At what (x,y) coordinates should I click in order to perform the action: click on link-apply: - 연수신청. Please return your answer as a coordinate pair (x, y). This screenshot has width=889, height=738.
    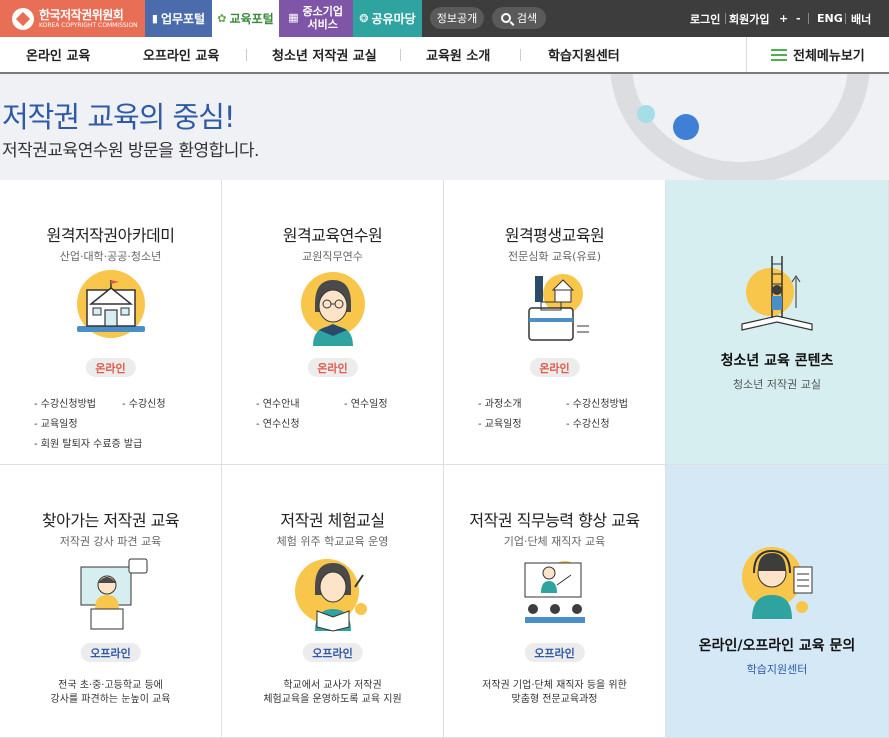
    Looking at the image, I should click on (278, 422).